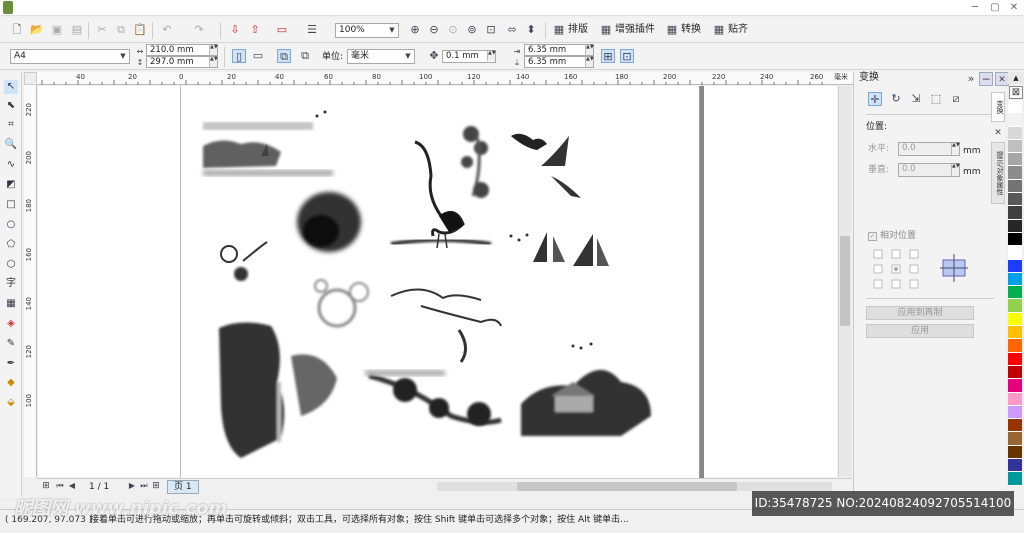 The image size is (1024, 533). Describe the element at coordinates (11, 284) in the screenshot. I see `text-tool-icon: 字` at that location.